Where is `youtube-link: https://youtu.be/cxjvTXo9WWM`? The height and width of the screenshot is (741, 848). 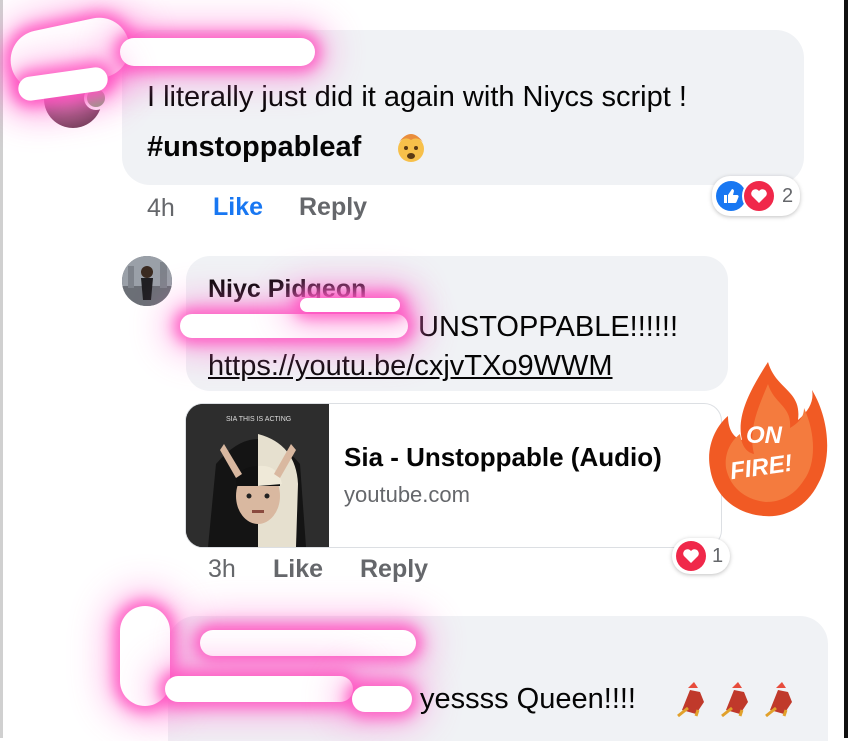 youtube-link: https://youtu.be/cxjvTXo9WWM is located at coordinates (410, 366).